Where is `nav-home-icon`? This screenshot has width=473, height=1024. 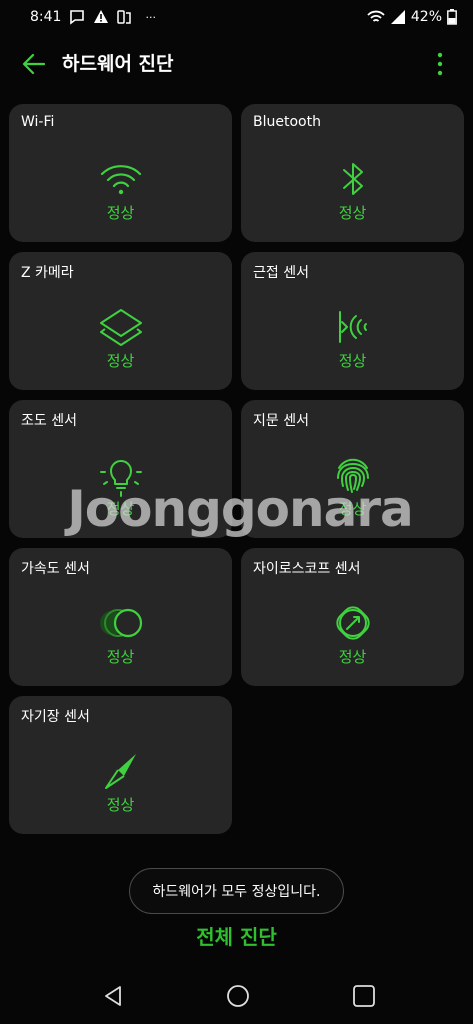 nav-home-icon is located at coordinates (238, 996).